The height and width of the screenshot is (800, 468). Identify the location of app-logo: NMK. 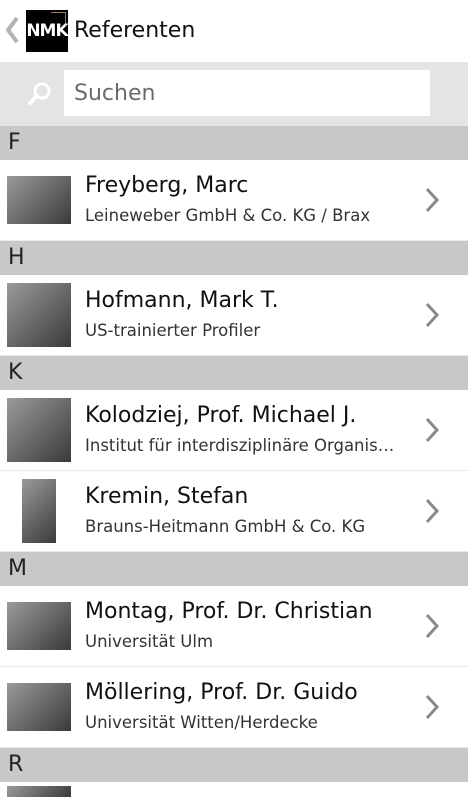
(47, 31).